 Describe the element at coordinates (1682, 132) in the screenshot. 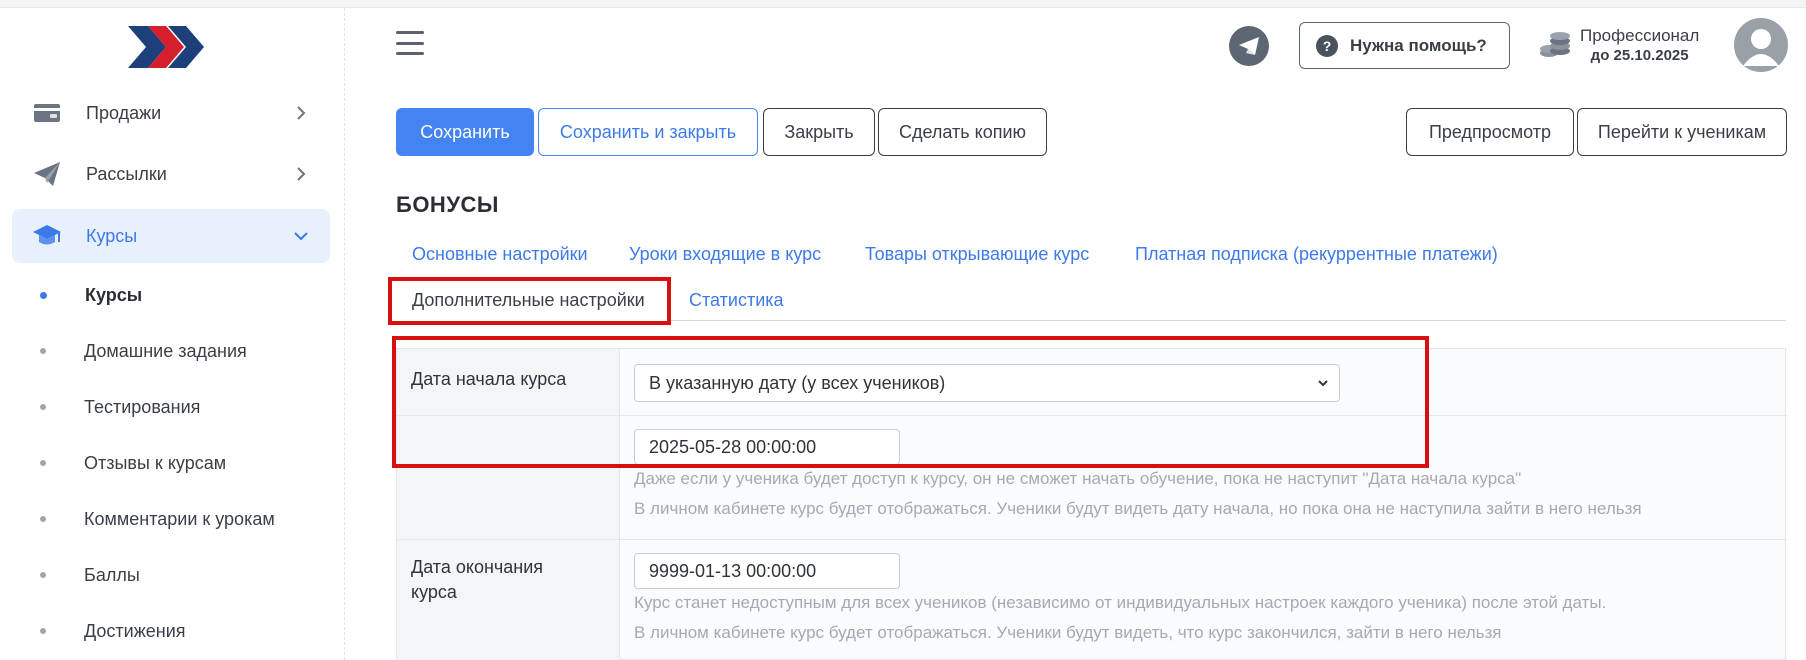

I see `go-to-students-button: Перейти к ученикам` at that location.